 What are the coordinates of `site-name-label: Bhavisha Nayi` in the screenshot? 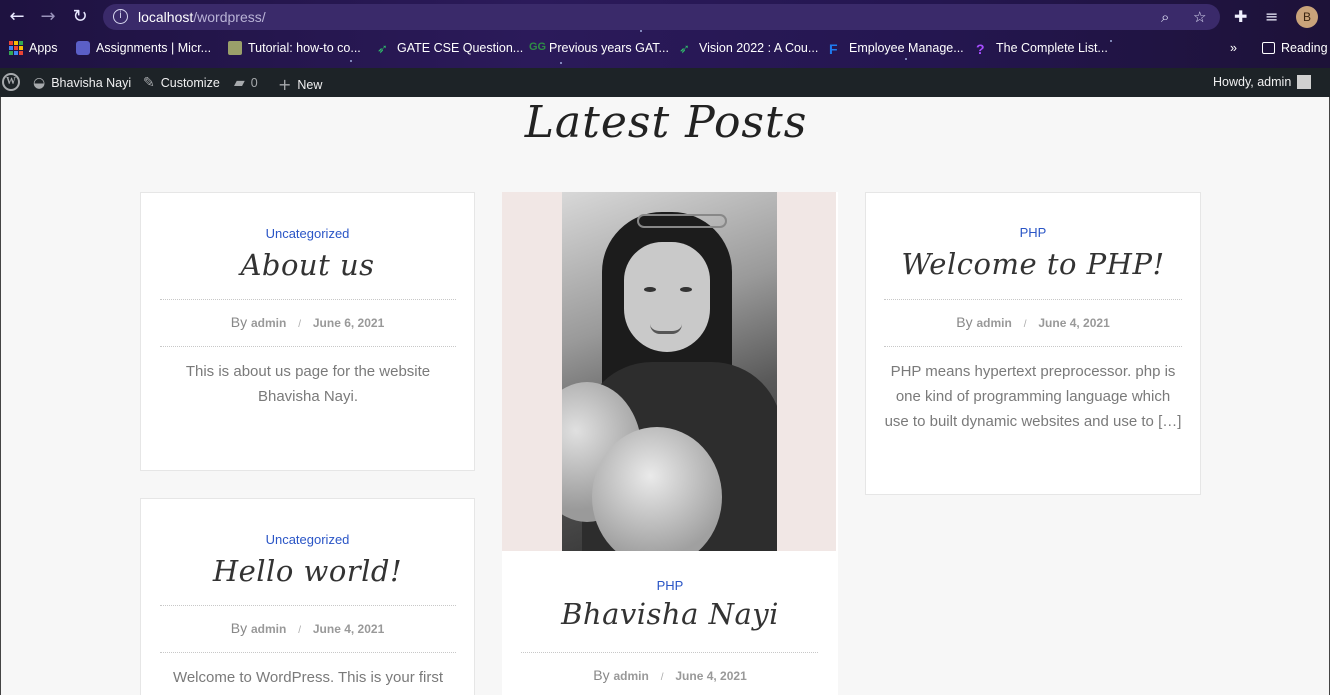 It's located at (91, 83).